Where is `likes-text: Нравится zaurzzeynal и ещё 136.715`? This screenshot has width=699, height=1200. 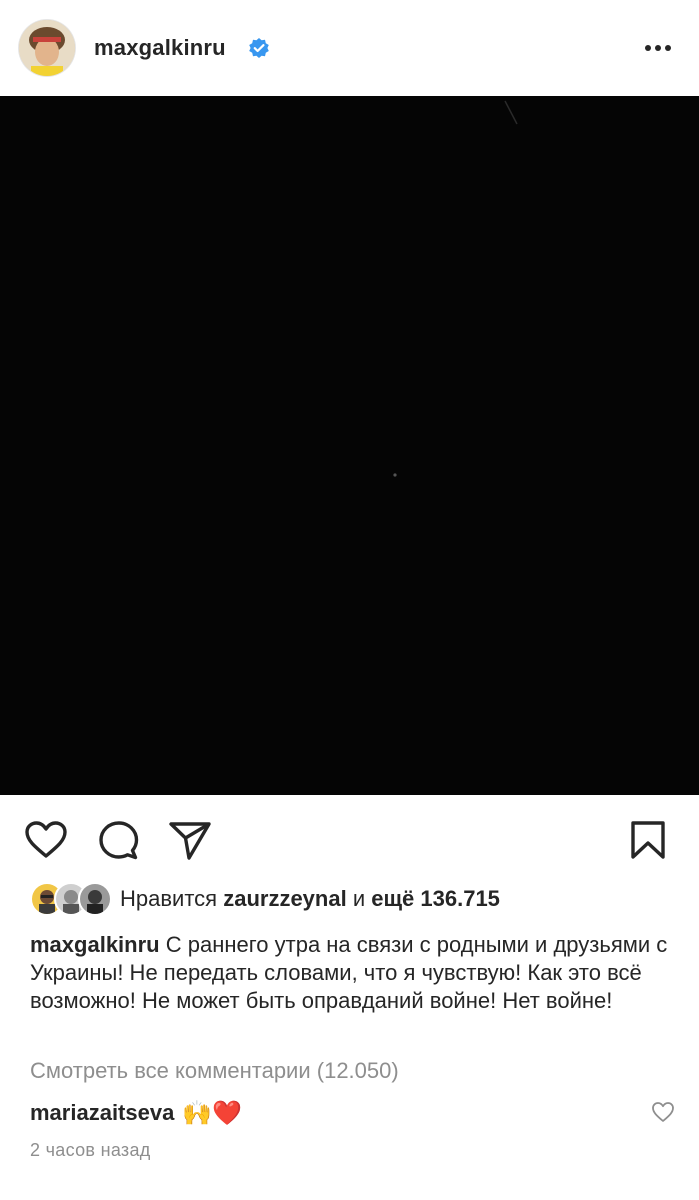
likes-text: Нравится zaurzzeynal и ещё 136.715 is located at coordinates (310, 899).